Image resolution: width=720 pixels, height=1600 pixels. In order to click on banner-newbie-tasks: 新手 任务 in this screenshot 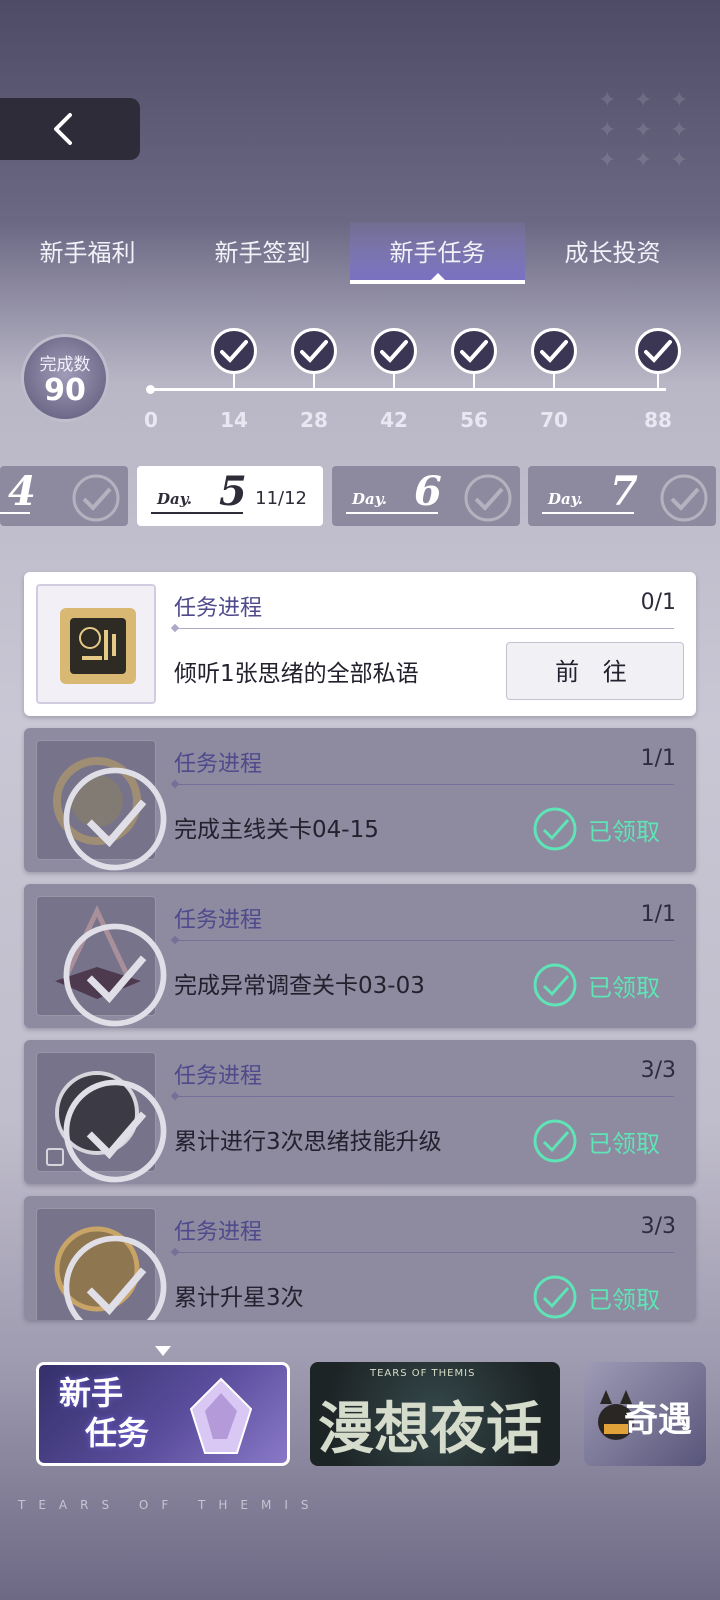, I will do `click(163, 1414)`.